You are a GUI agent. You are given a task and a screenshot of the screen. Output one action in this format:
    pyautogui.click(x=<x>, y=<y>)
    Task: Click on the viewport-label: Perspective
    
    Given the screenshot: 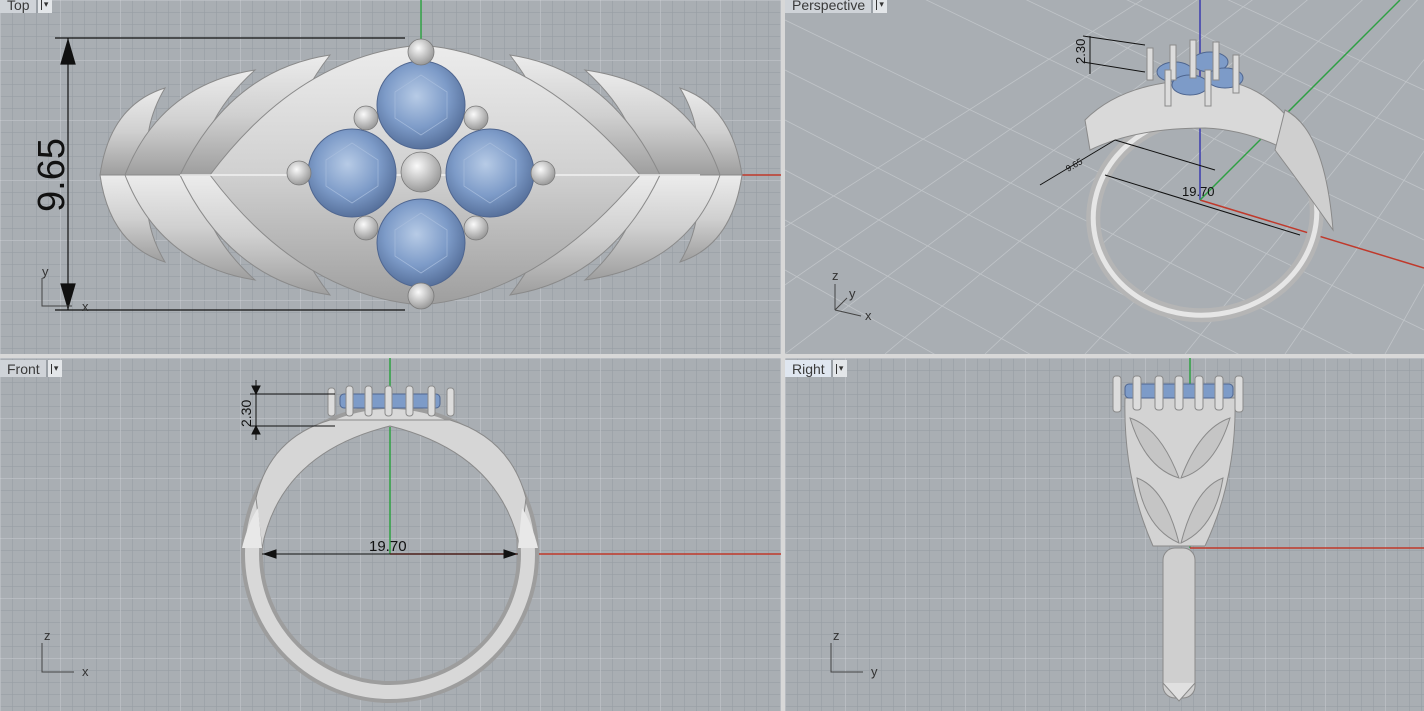 What is the action you would take?
    pyautogui.click(x=829, y=6)
    